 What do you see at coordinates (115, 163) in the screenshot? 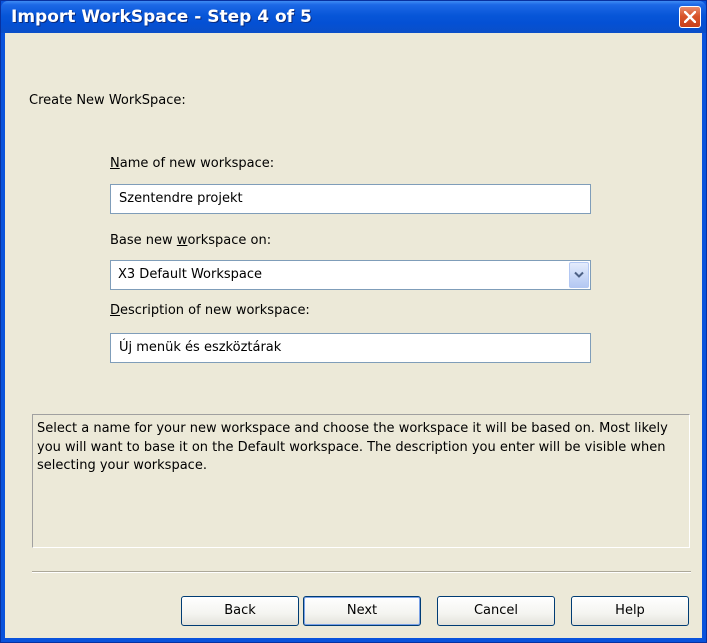
I see `name-label-accesskey: N` at bounding box center [115, 163].